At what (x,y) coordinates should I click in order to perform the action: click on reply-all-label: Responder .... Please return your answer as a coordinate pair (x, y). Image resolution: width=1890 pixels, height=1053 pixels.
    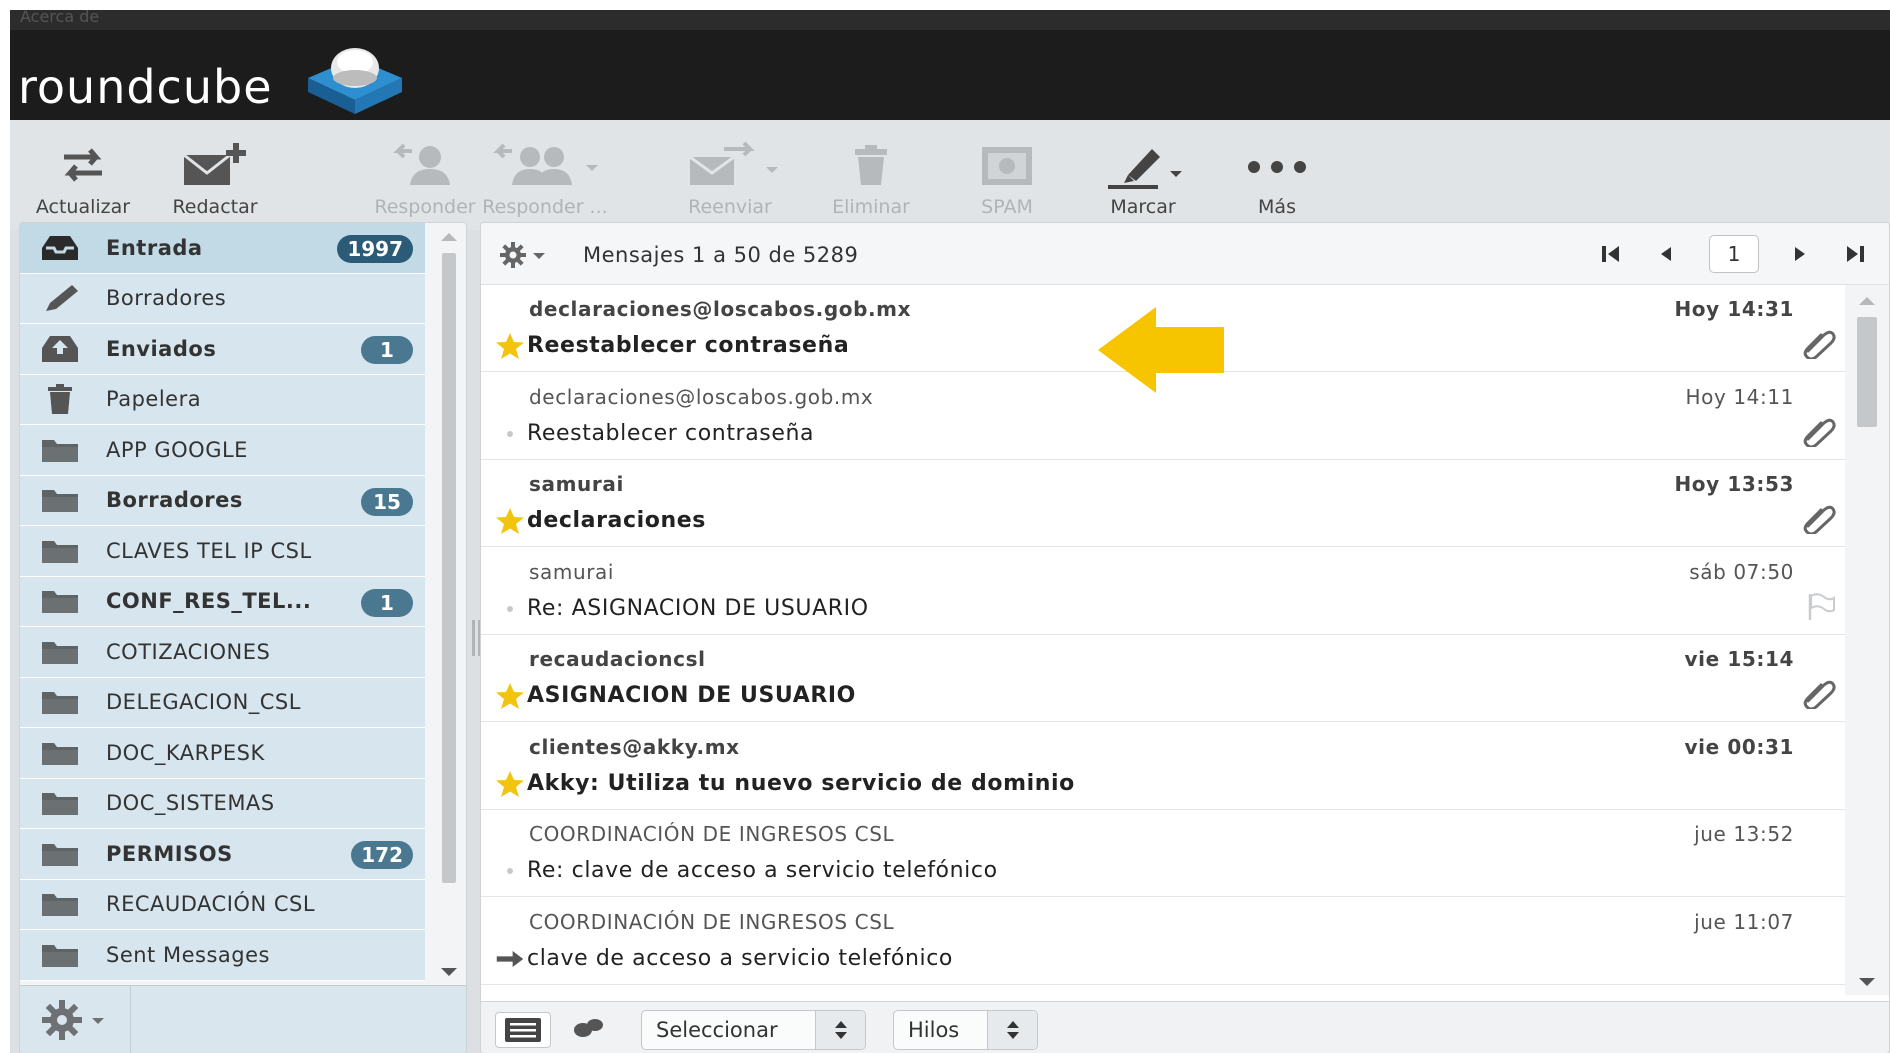
    Looking at the image, I should click on (545, 207).